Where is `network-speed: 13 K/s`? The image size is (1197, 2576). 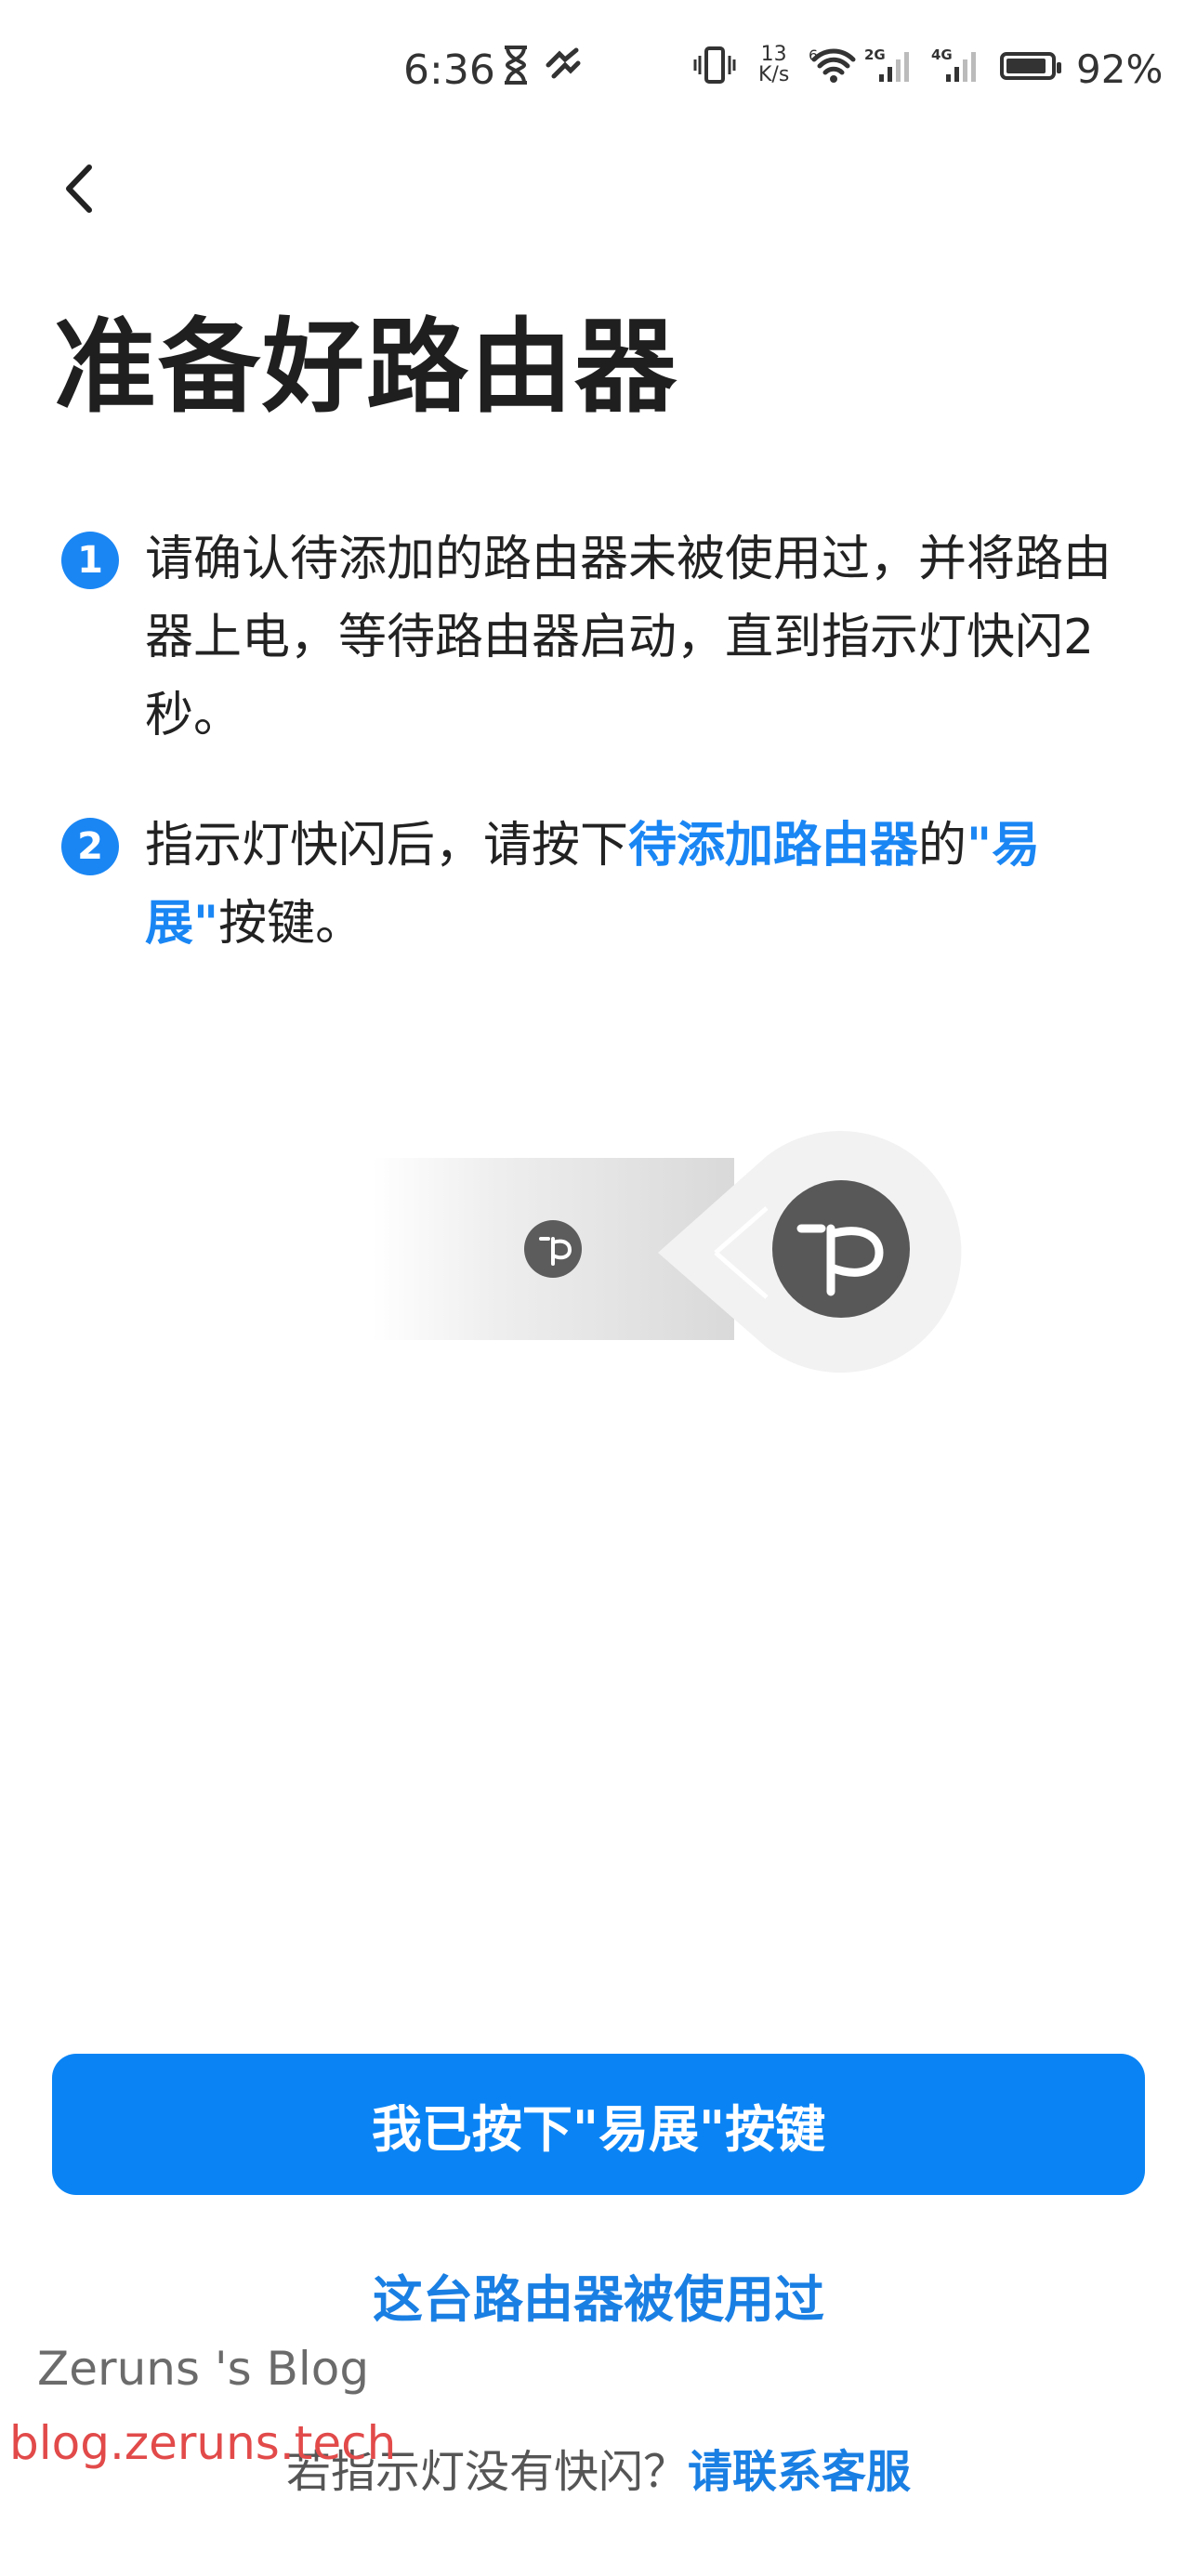
network-speed: 13 K/s is located at coordinates (773, 65).